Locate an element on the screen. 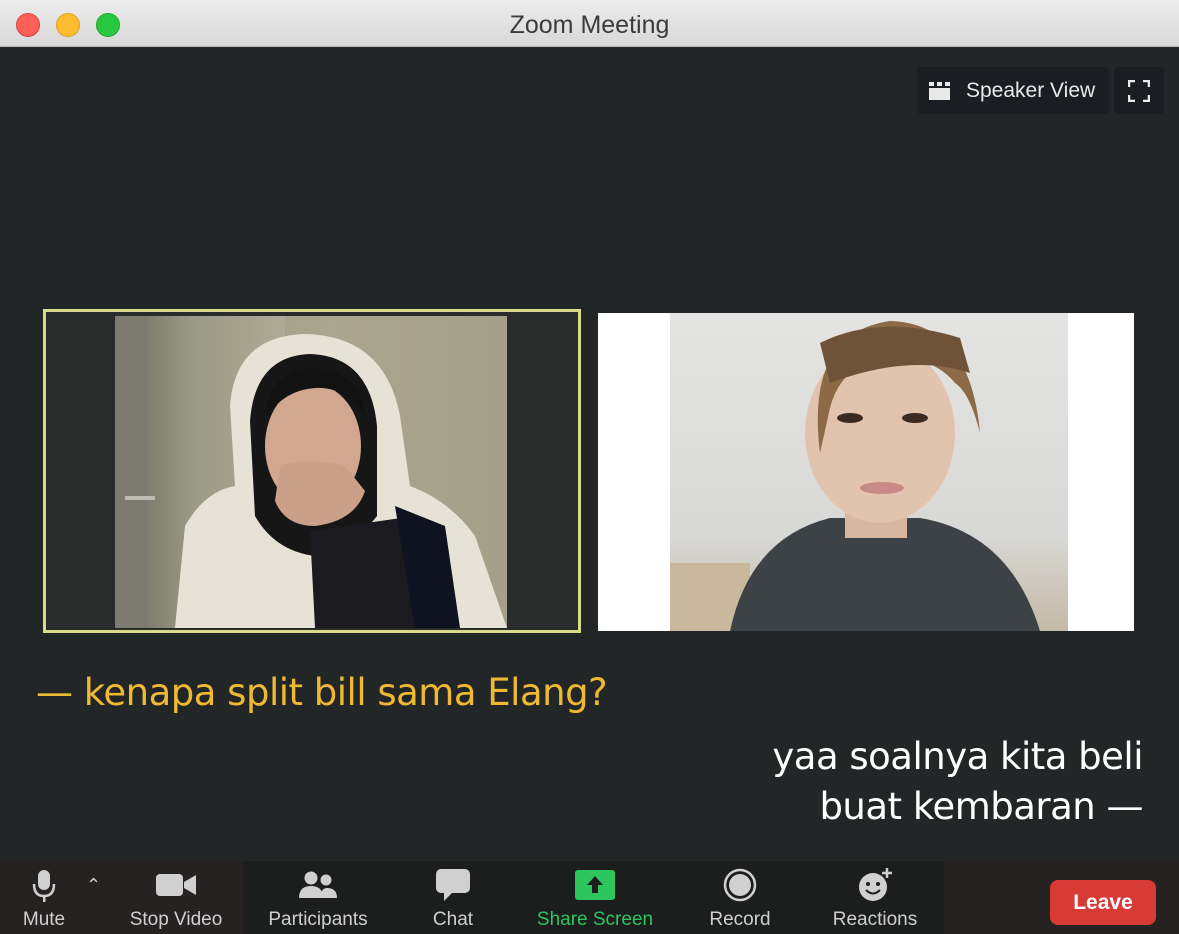 This screenshot has height=934, width=1179. window-title: Zoom Meeting is located at coordinates (589, 25).